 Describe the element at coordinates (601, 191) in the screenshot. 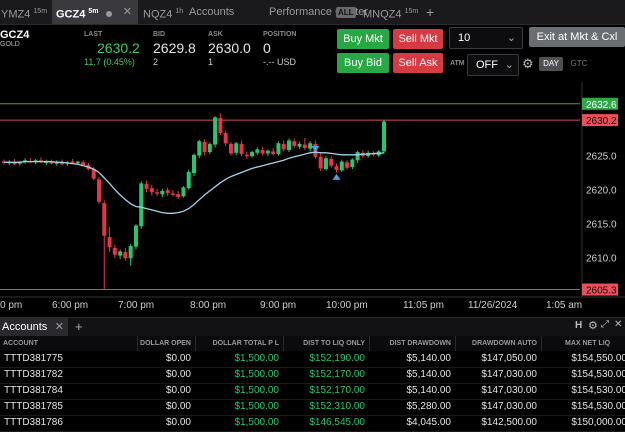

I see `y-tick-label: 2620.0` at that location.